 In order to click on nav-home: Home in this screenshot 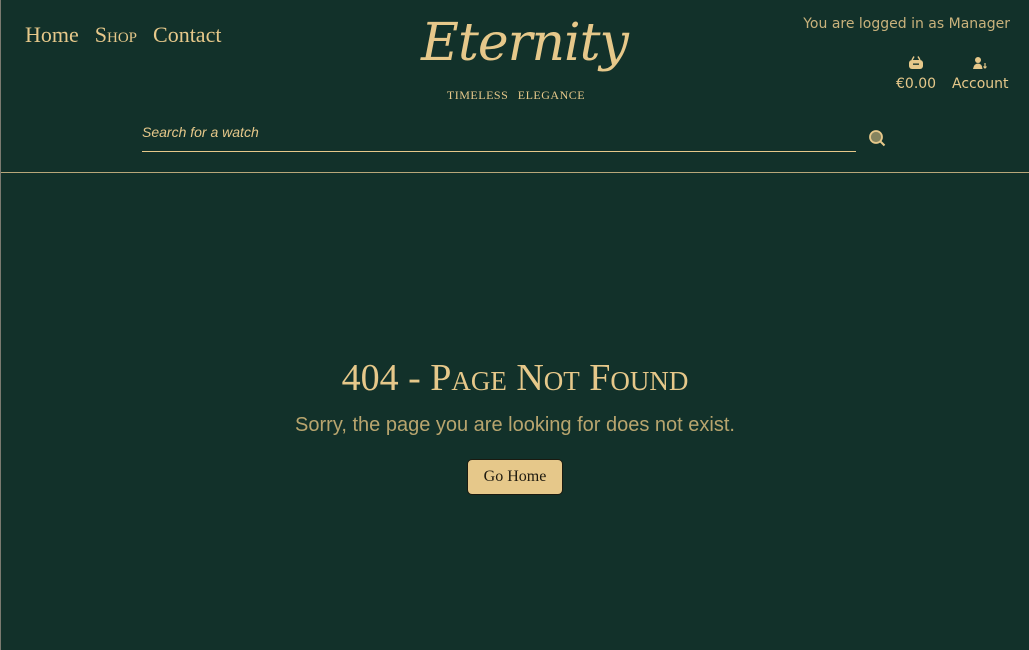, I will do `click(52, 35)`.